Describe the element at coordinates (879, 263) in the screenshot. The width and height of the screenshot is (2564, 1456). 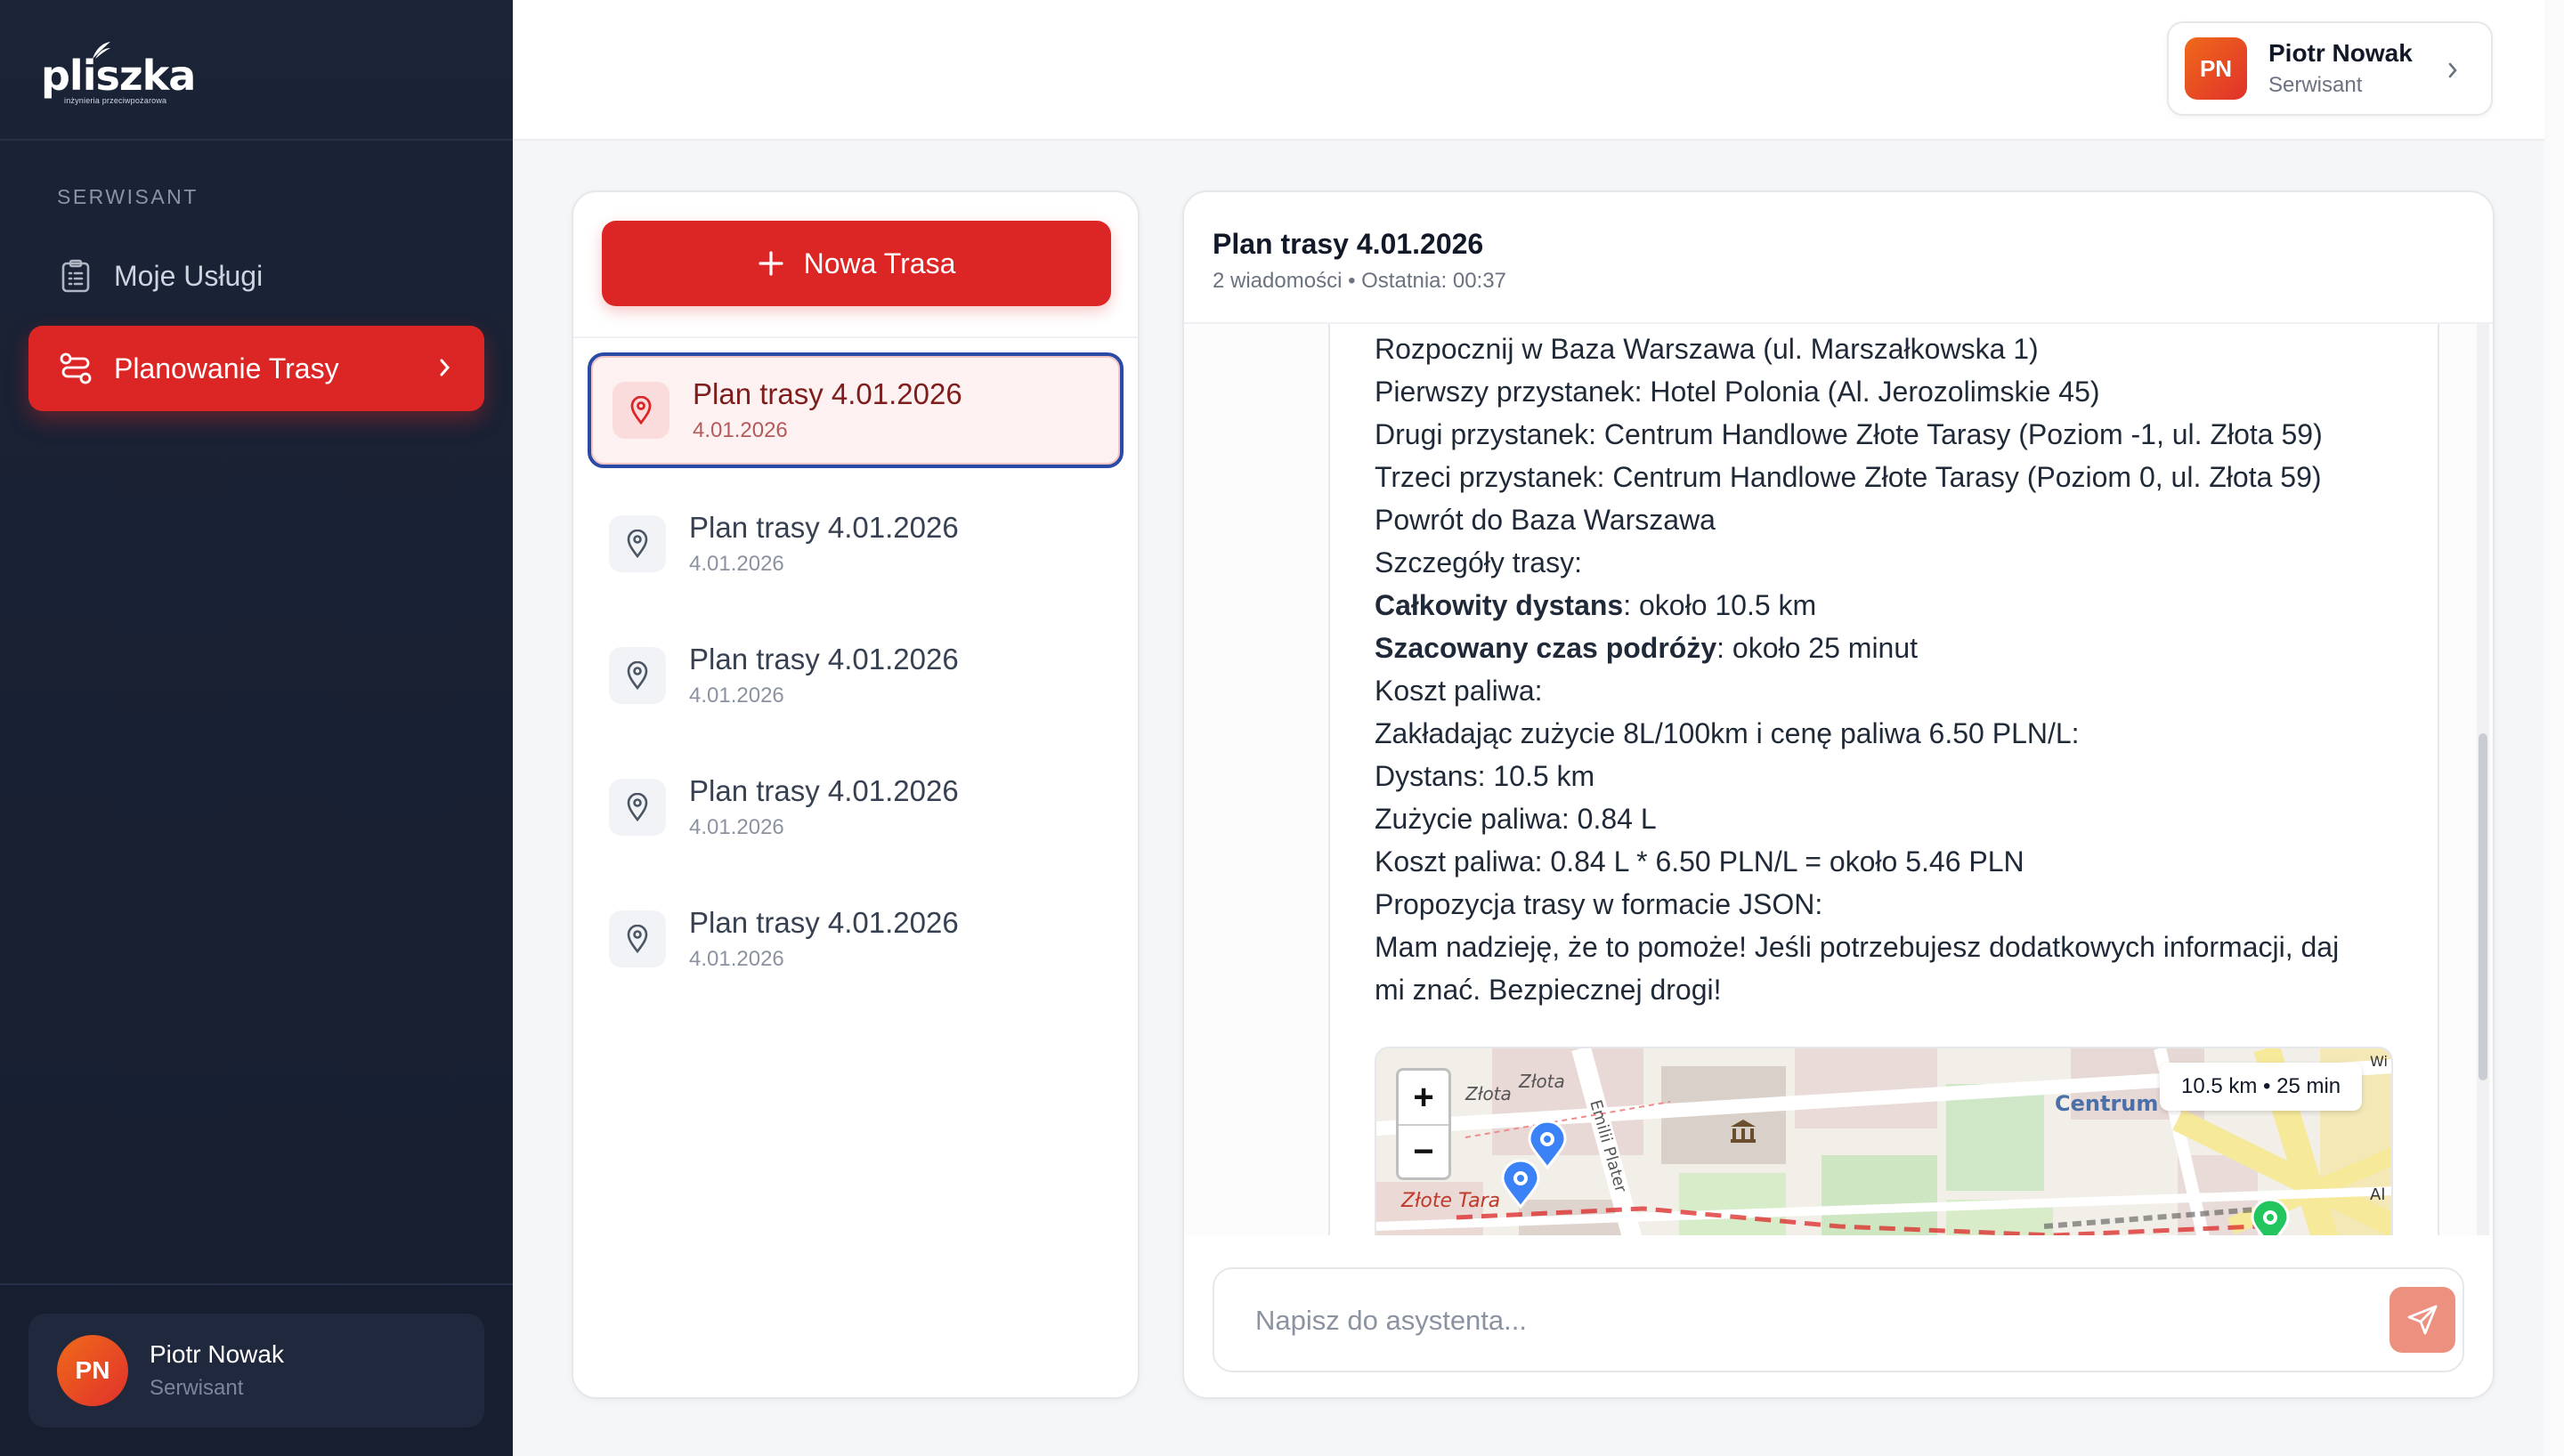
I see `new-route-label: Nowa Trasa` at that location.